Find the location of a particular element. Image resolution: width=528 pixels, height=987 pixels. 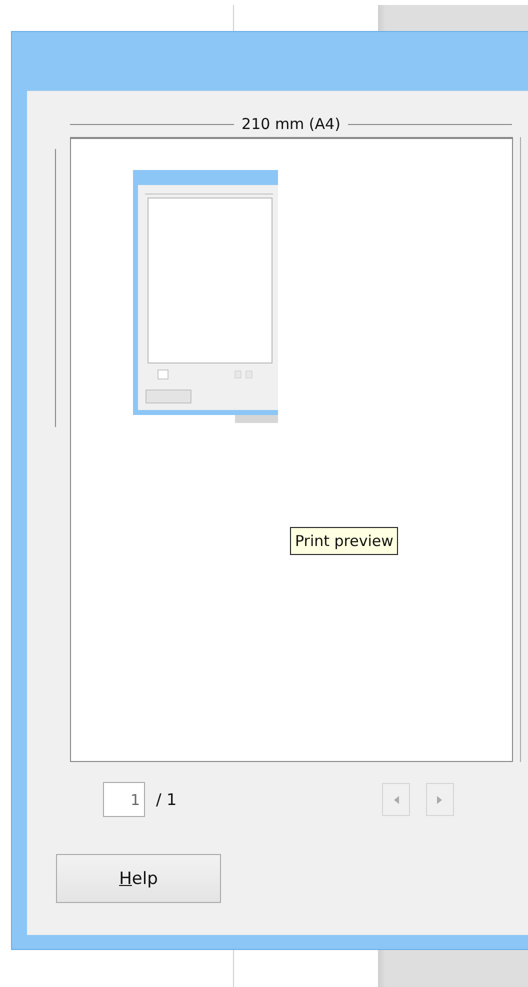

tooltip: Print preview is located at coordinates (344, 541).